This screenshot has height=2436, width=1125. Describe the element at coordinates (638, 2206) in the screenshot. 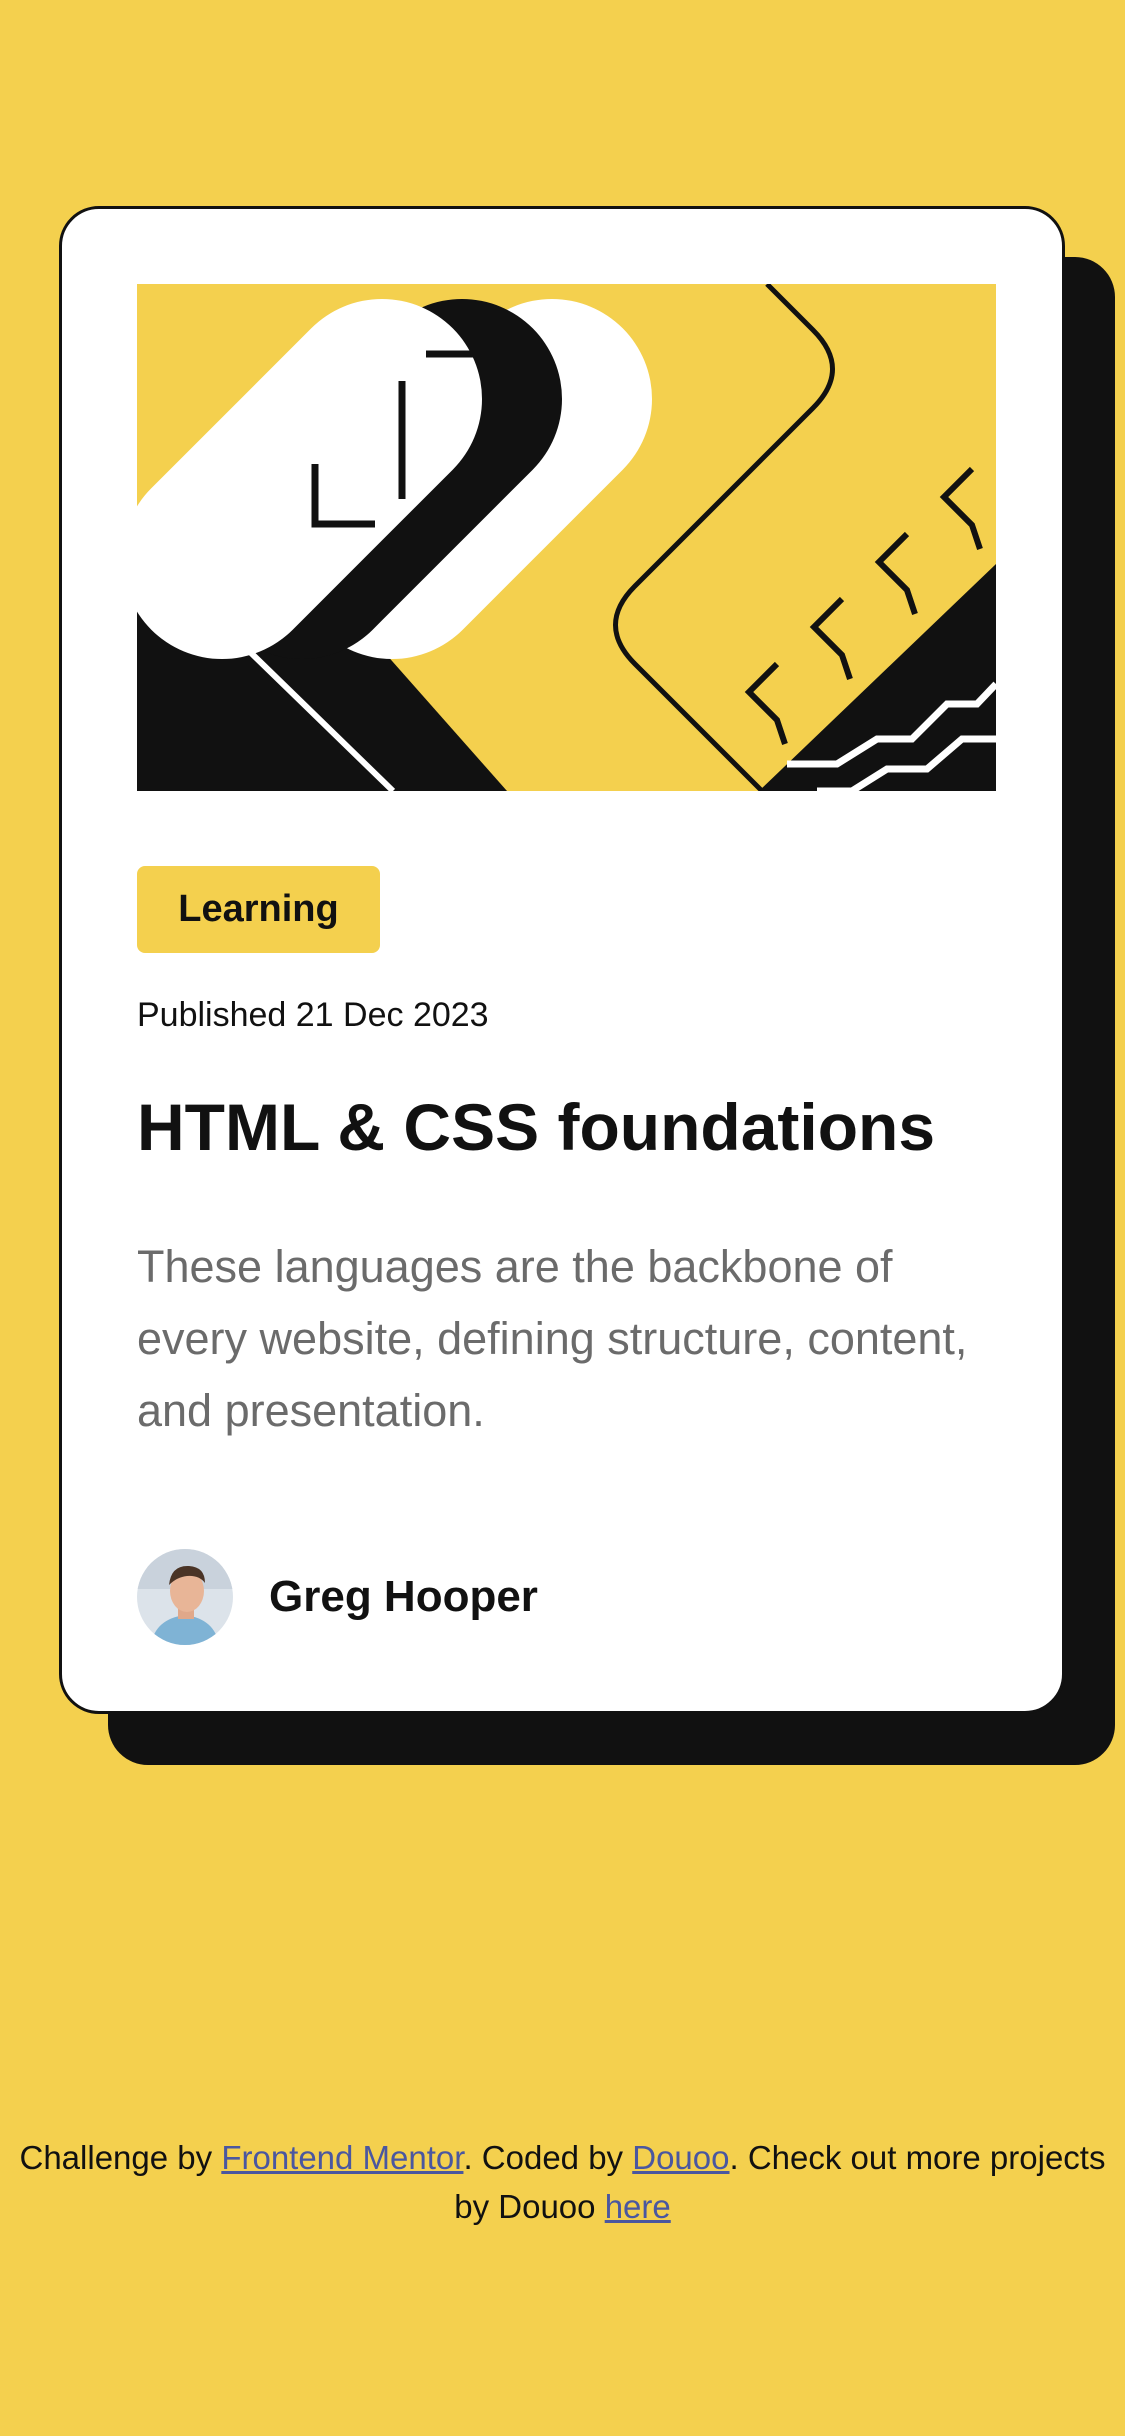

I see `more-projects-link: here` at that location.